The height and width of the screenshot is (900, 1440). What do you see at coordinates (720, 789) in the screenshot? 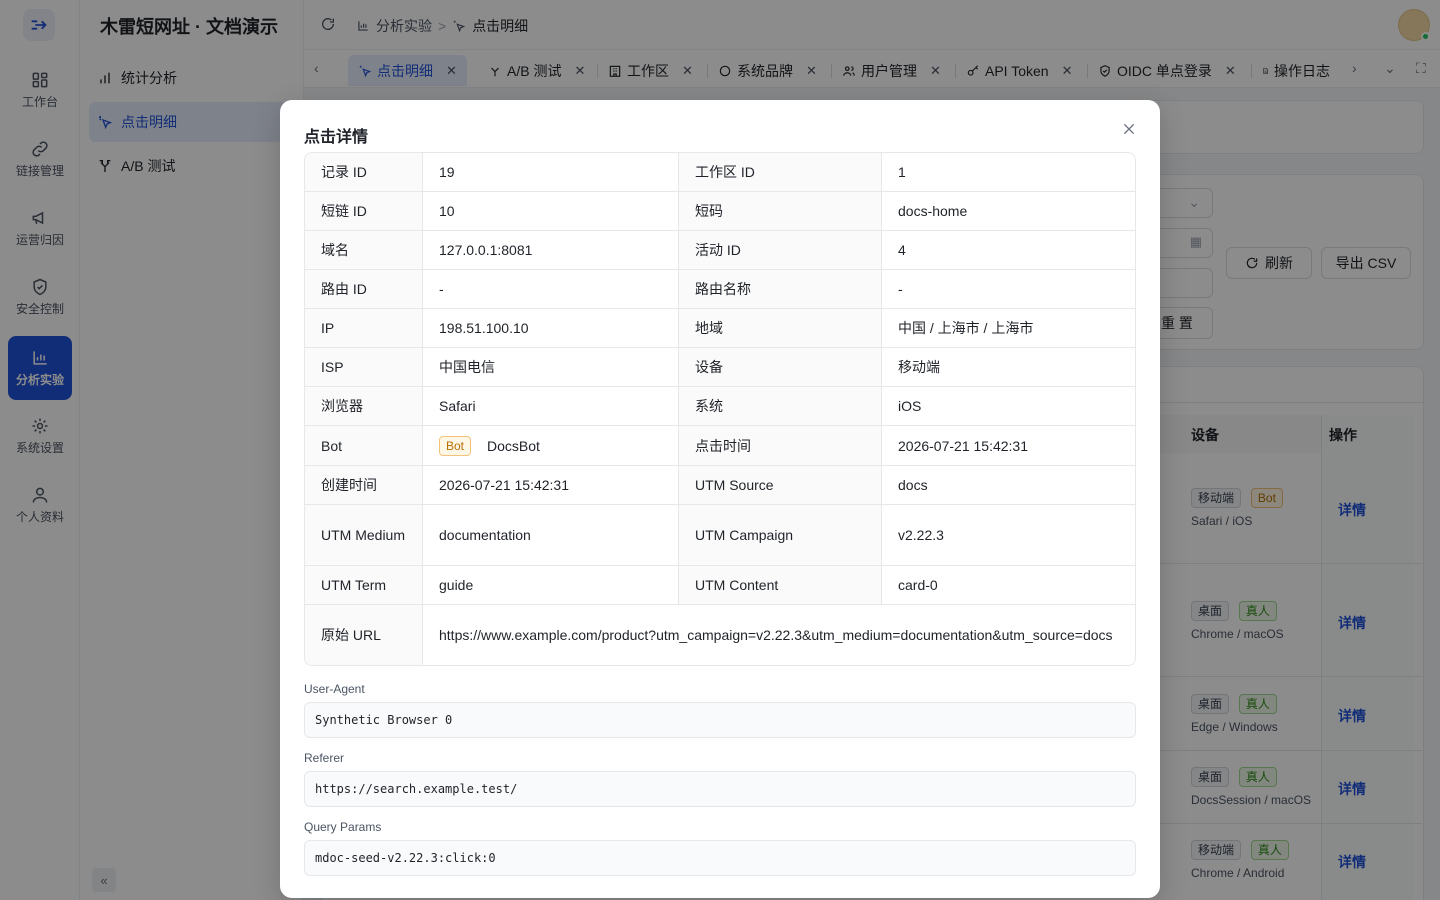
I see `referer-value: https://search.example.test/` at bounding box center [720, 789].